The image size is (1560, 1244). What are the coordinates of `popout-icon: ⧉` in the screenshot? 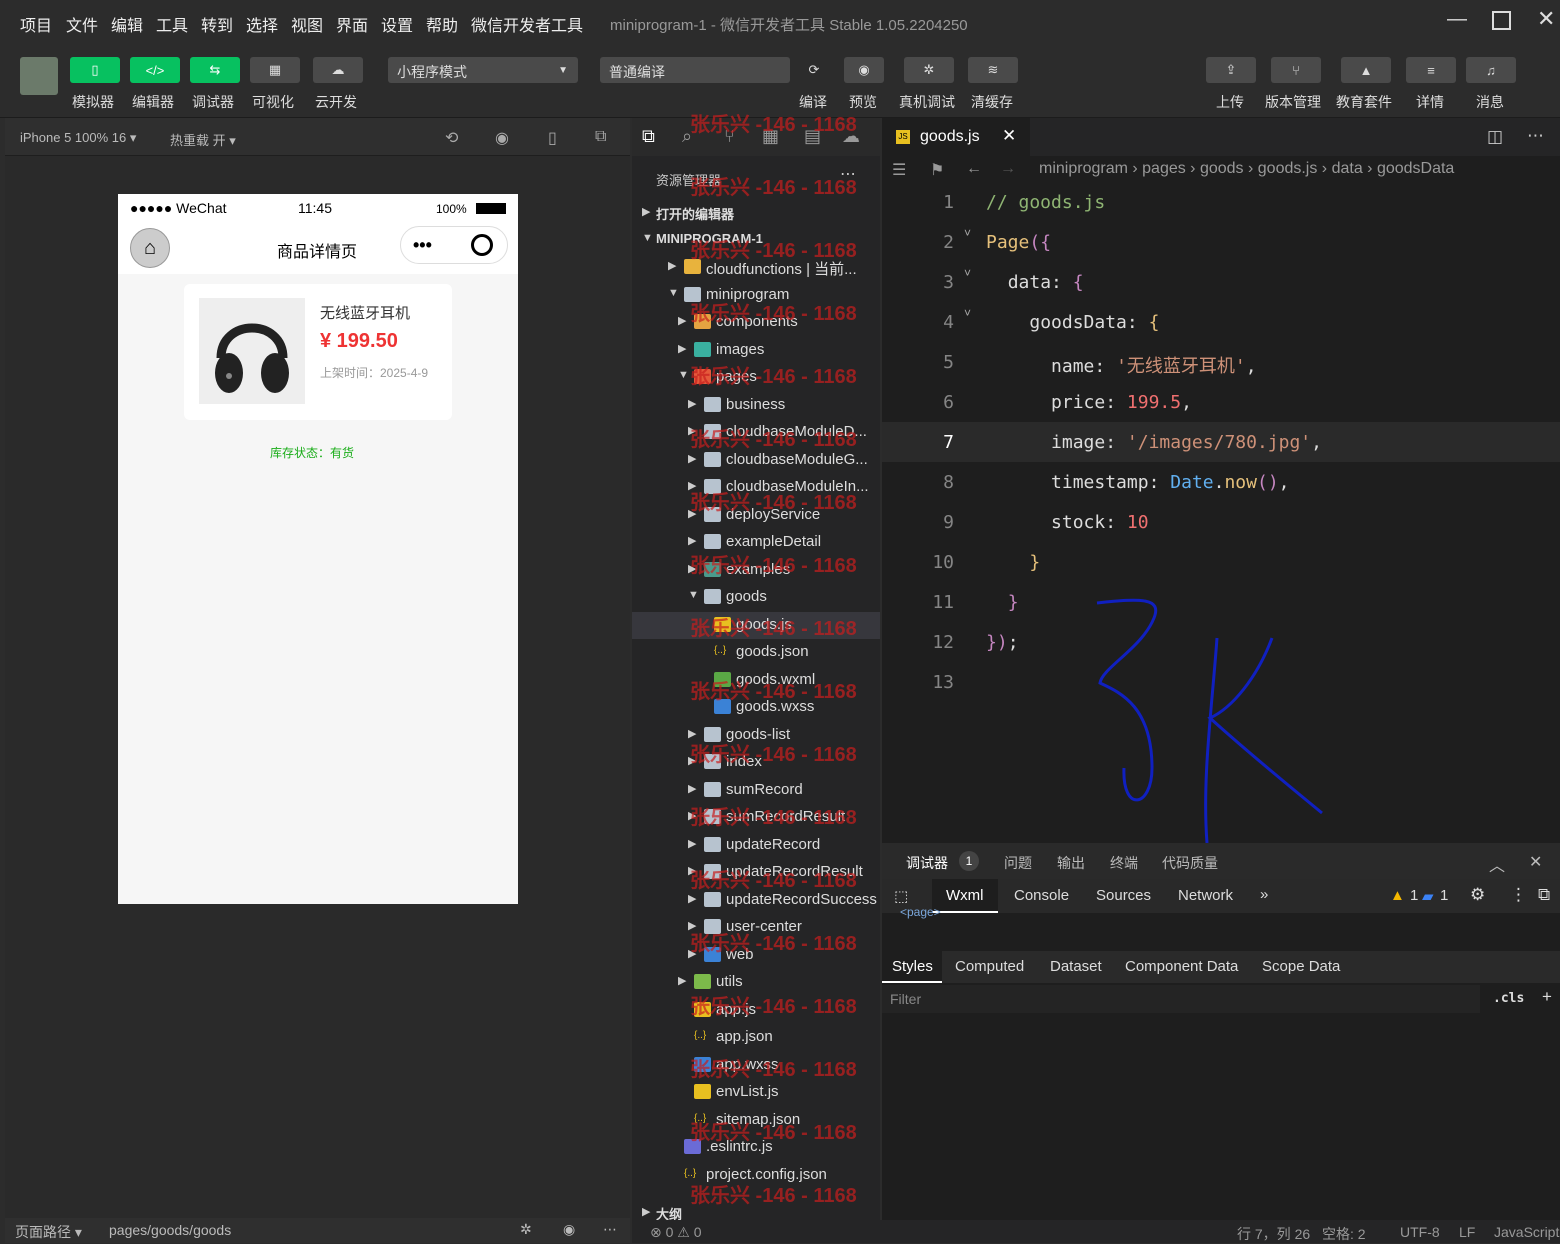 It's located at (600, 137).